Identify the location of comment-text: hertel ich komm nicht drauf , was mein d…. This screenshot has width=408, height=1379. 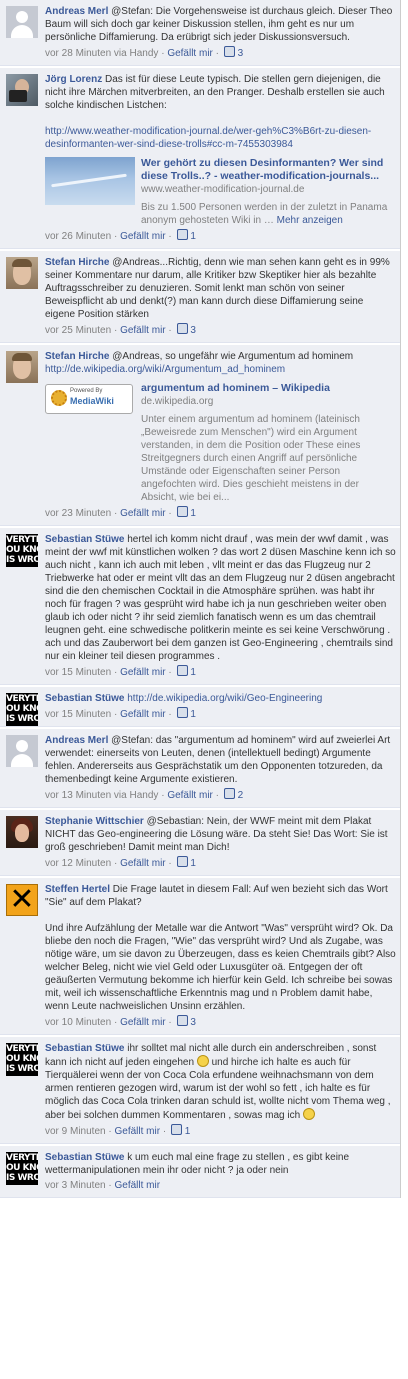
(220, 598).